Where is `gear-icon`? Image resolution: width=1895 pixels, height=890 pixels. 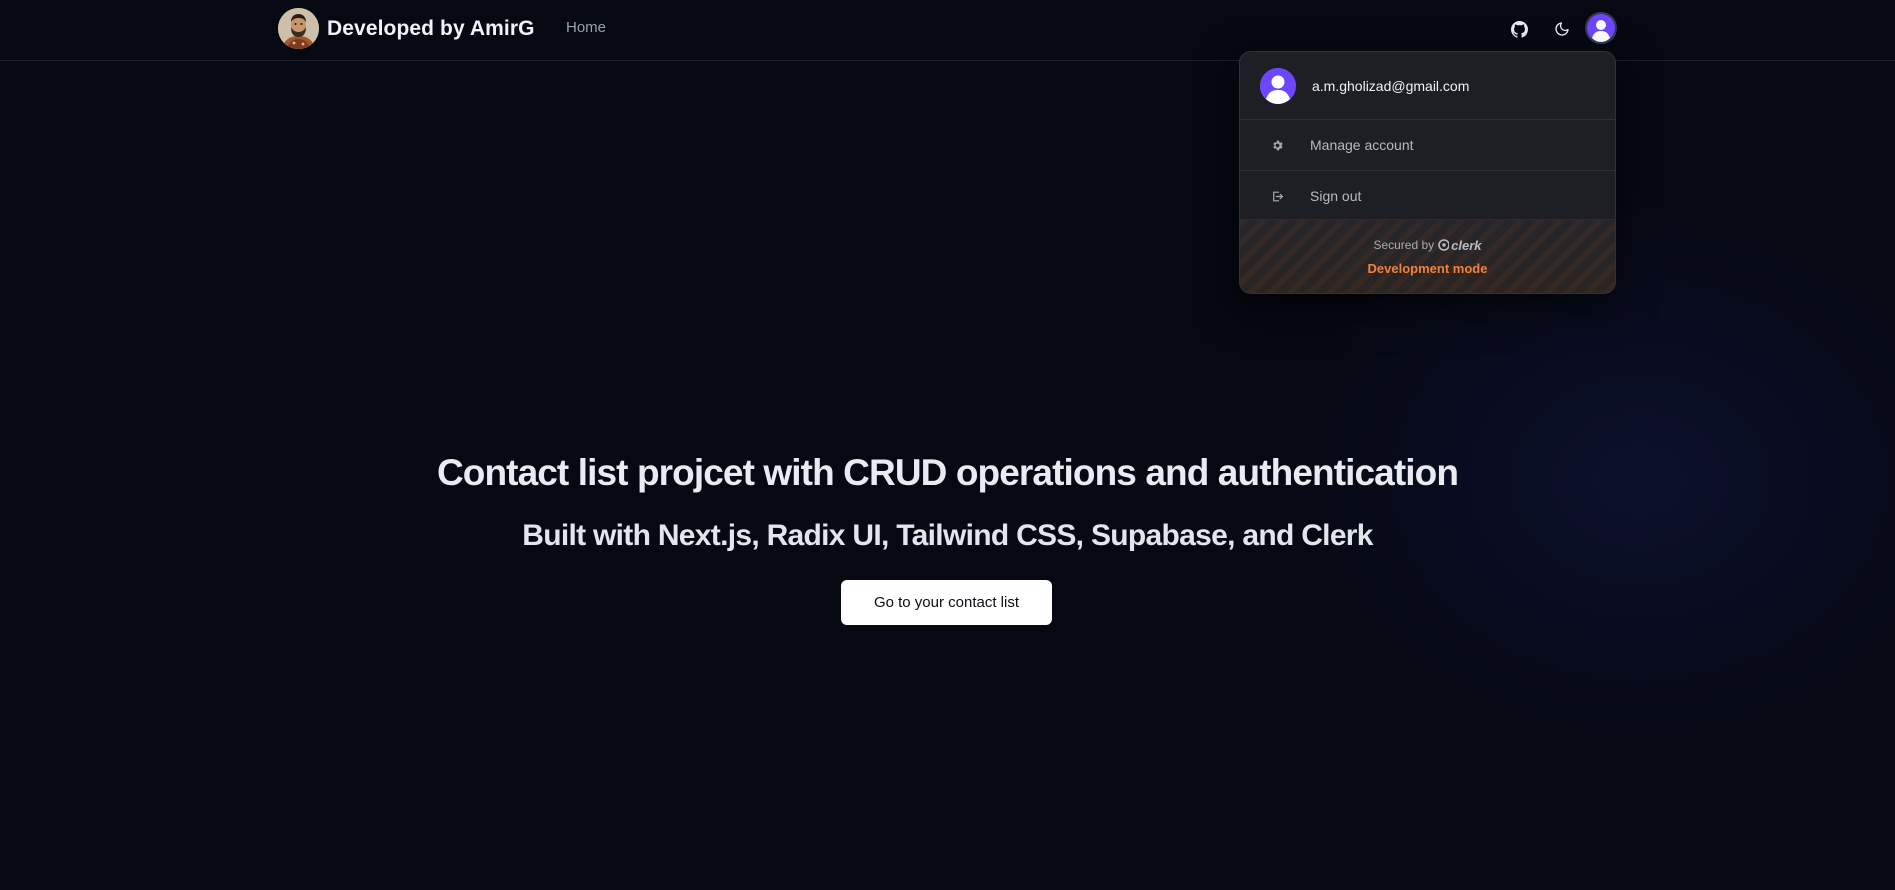 gear-icon is located at coordinates (1277, 145).